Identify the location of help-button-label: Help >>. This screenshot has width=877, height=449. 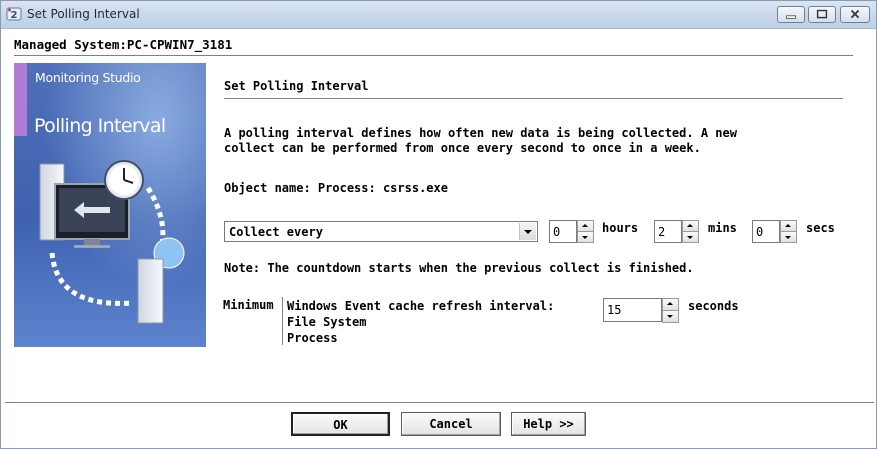
(548, 424).